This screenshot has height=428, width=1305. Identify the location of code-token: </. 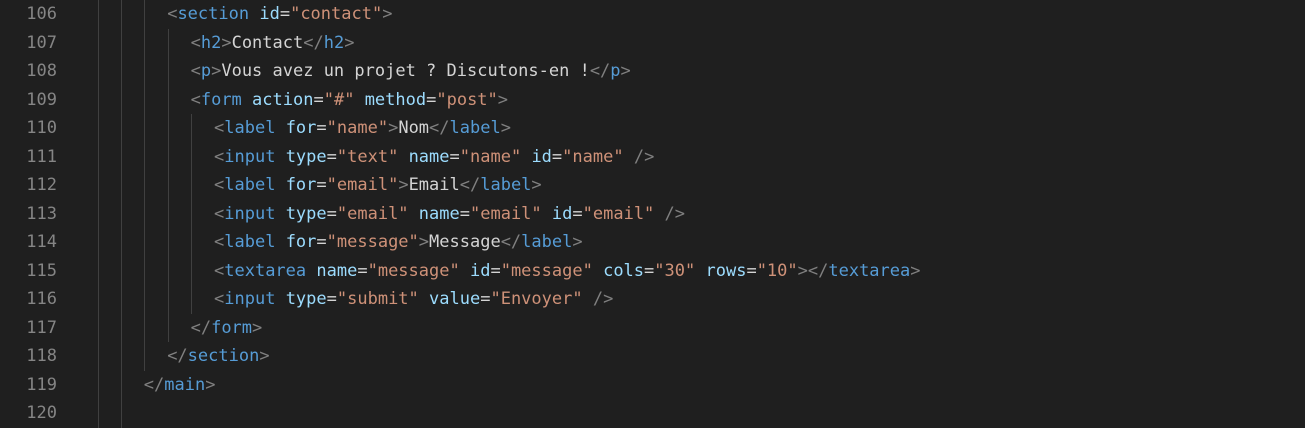
(600, 71).